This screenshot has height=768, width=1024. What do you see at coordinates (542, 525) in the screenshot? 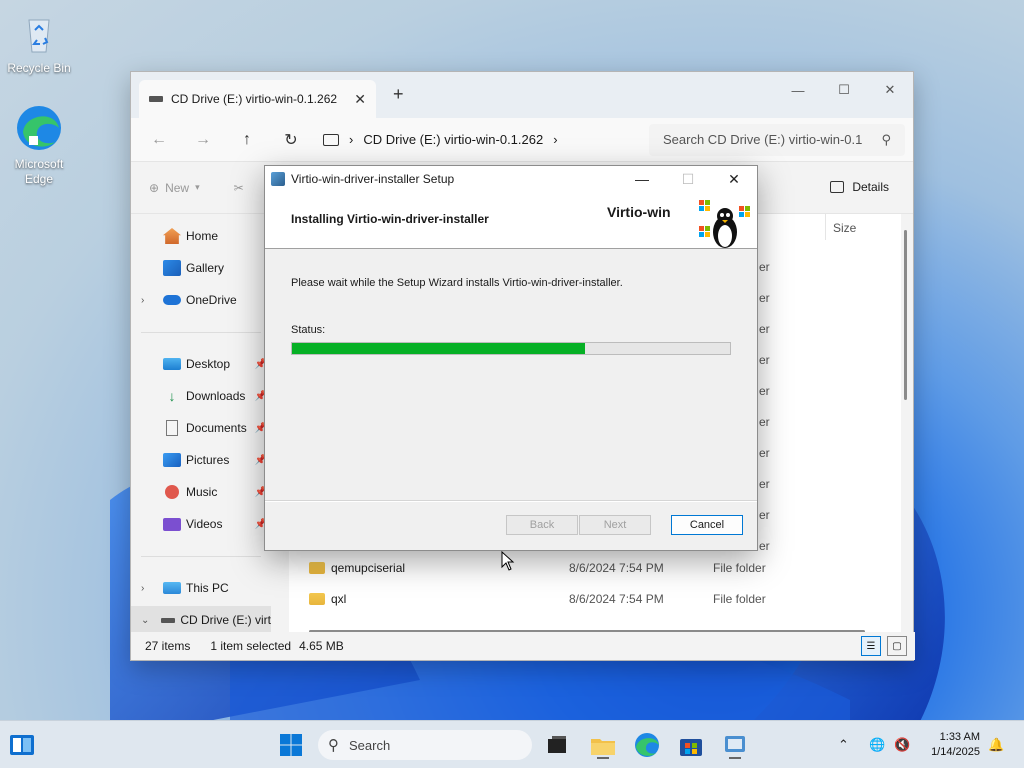
I see `back-button: Back` at bounding box center [542, 525].